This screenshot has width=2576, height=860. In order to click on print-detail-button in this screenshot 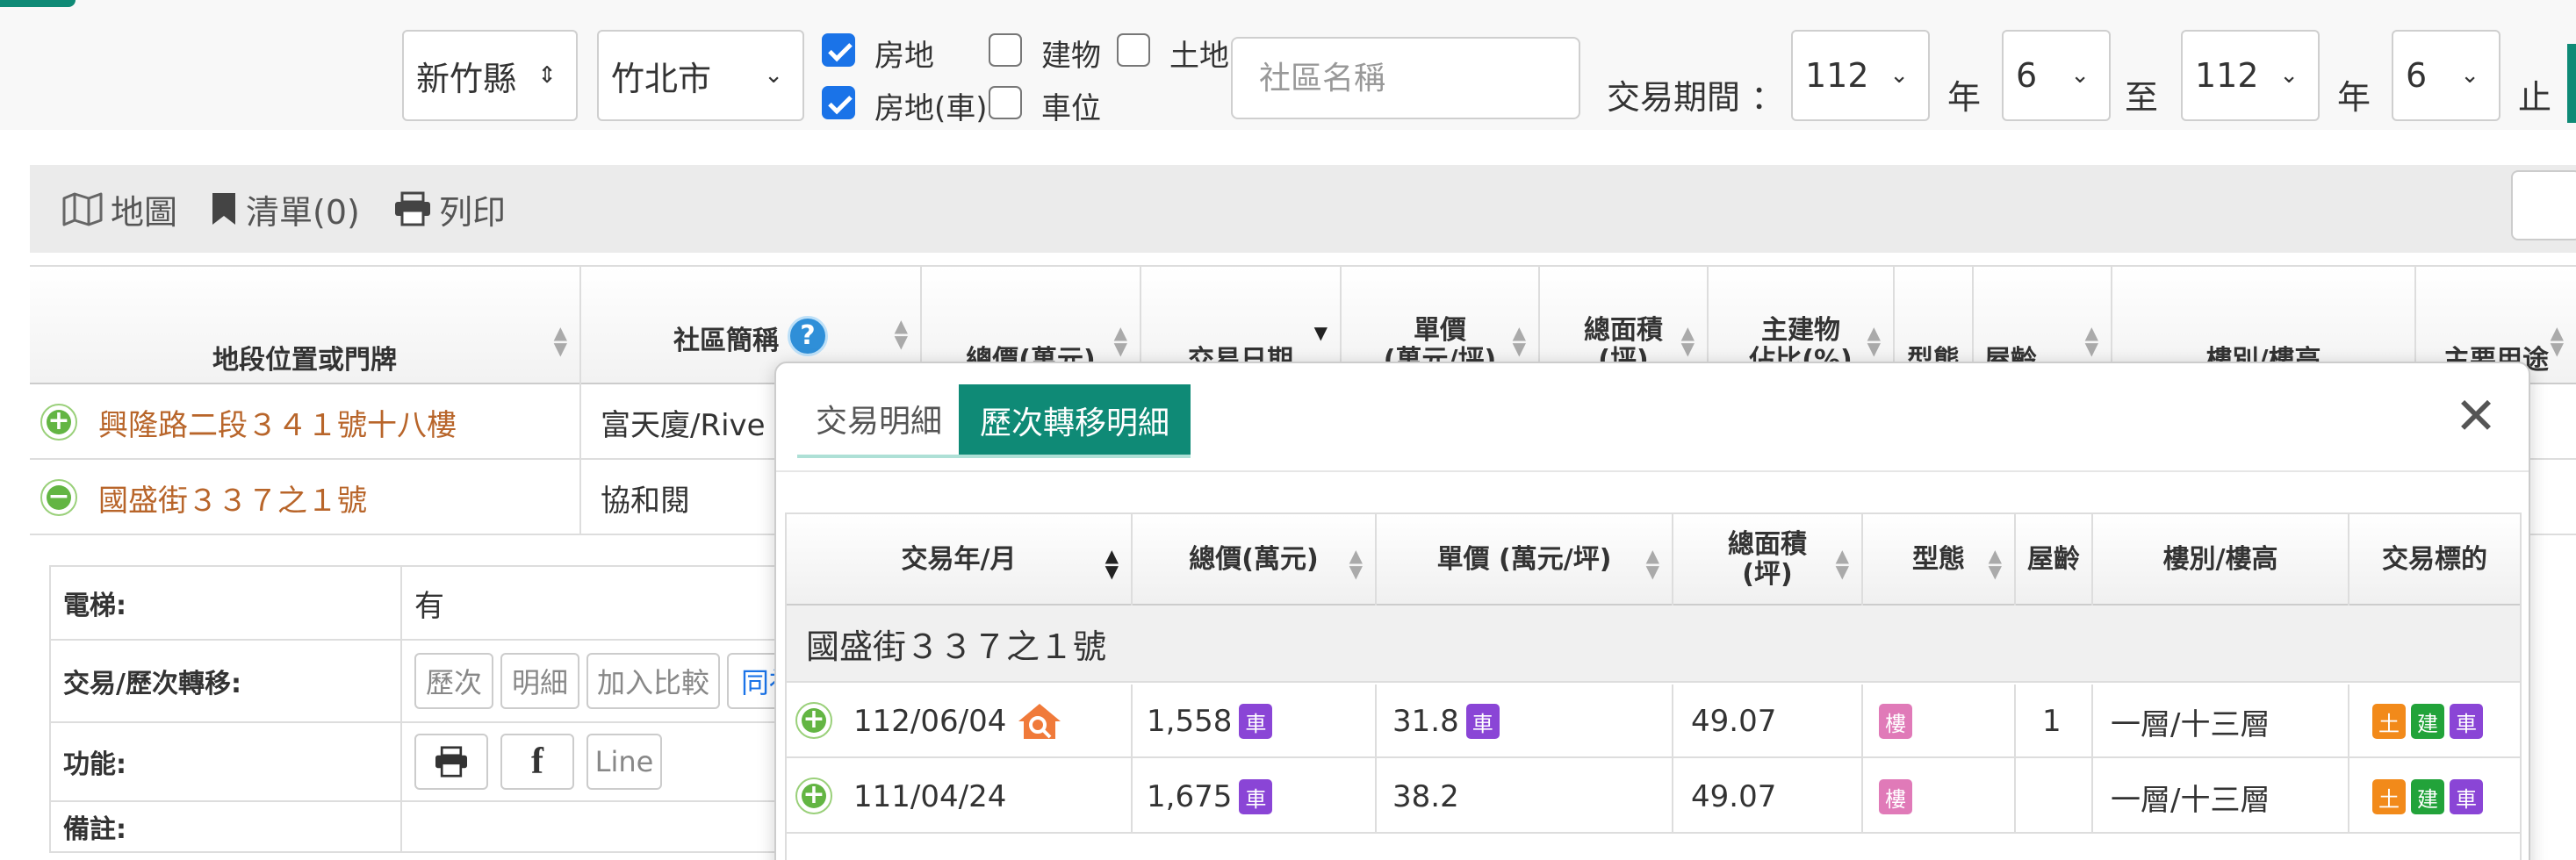, I will do `click(451, 762)`.